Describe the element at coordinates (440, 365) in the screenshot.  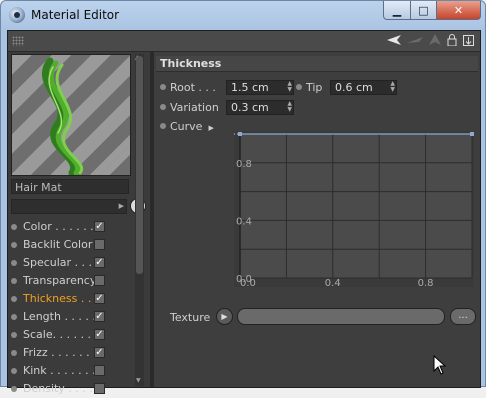
I see `mouse-cursor-icon` at that location.